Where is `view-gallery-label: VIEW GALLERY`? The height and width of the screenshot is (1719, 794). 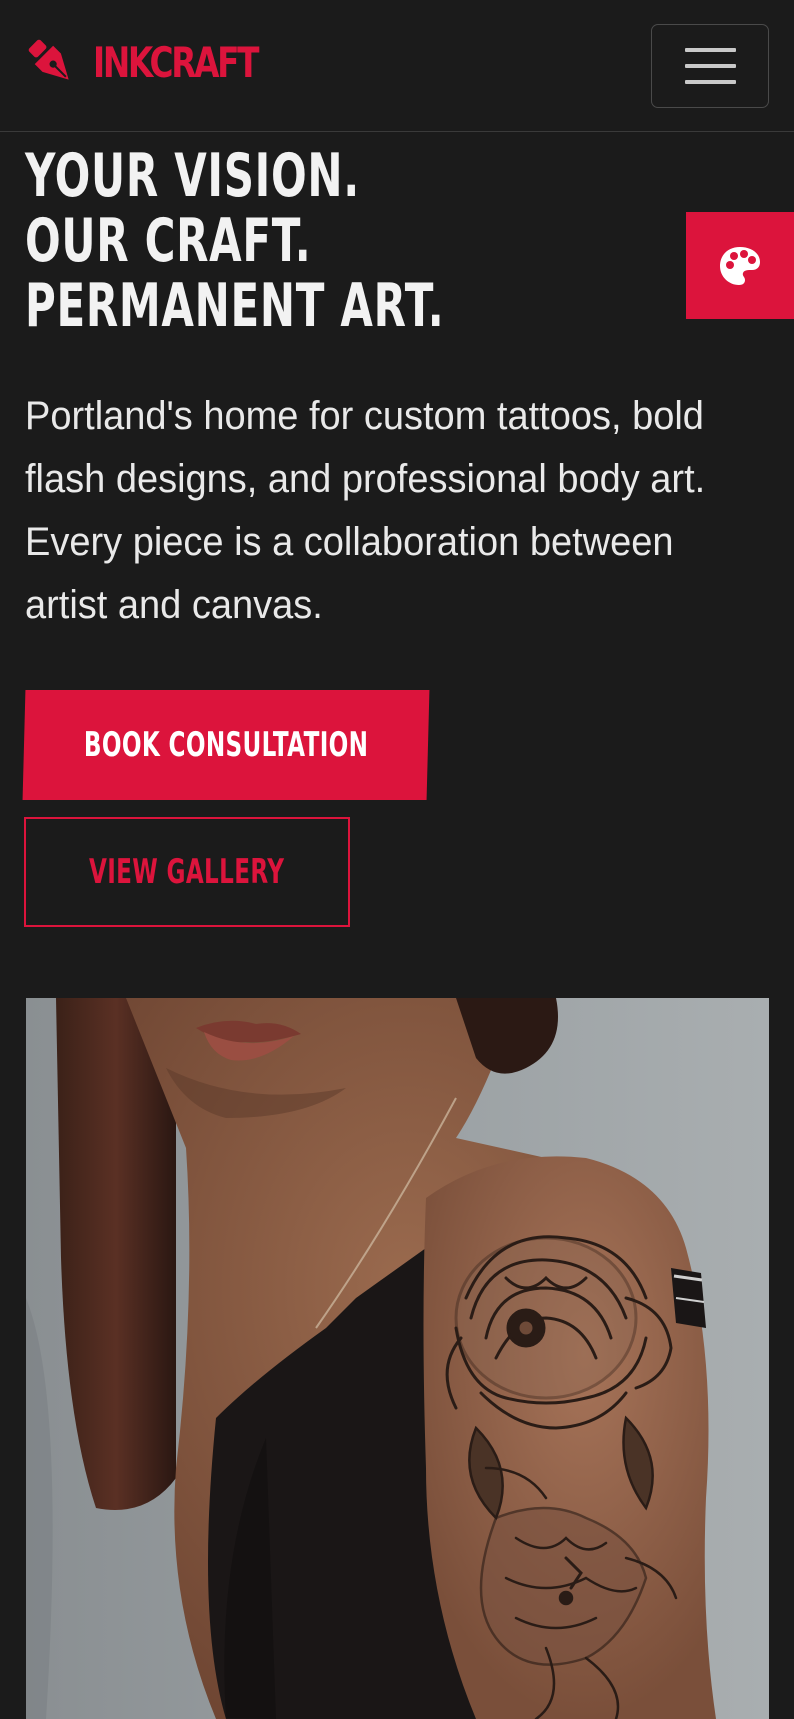 view-gallery-label: VIEW GALLERY is located at coordinates (187, 872).